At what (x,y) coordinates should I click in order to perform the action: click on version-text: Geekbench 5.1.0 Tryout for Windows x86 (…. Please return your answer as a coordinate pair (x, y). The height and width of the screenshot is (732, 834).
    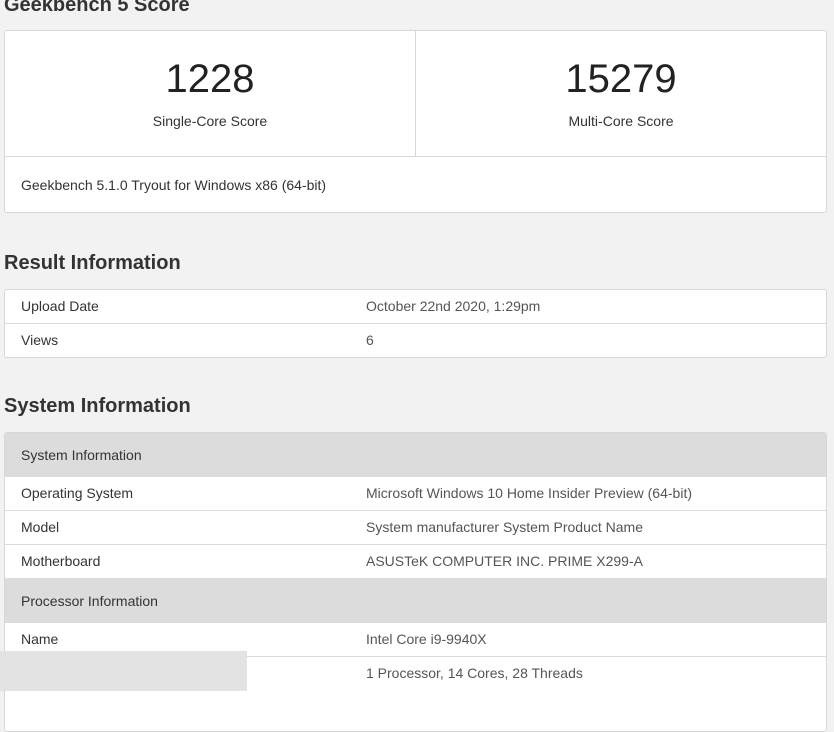
    Looking at the image, I should click on (174, 185).